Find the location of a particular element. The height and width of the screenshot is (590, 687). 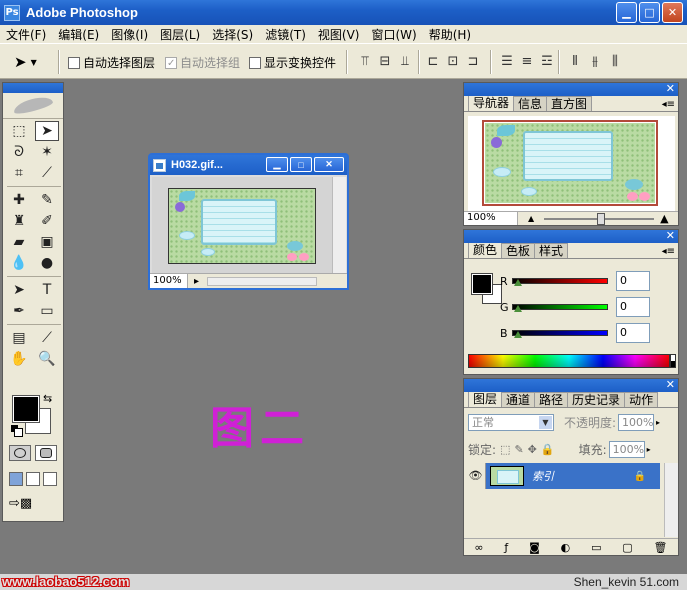

document-zoom: 100% is located at coordinates (169, 281).